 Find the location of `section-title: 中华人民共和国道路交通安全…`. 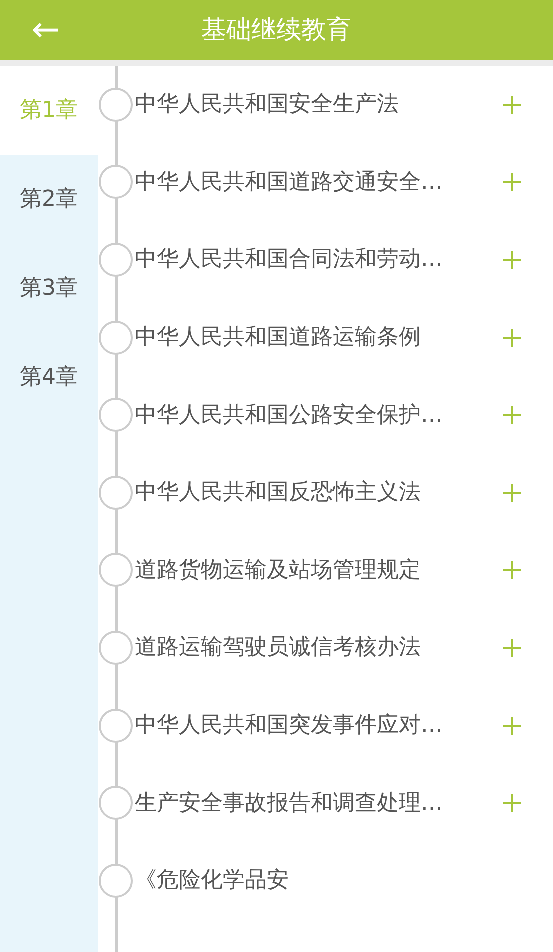

section-title: 中华人民共和国道路交通安全… is located at coordinates (289, 182).